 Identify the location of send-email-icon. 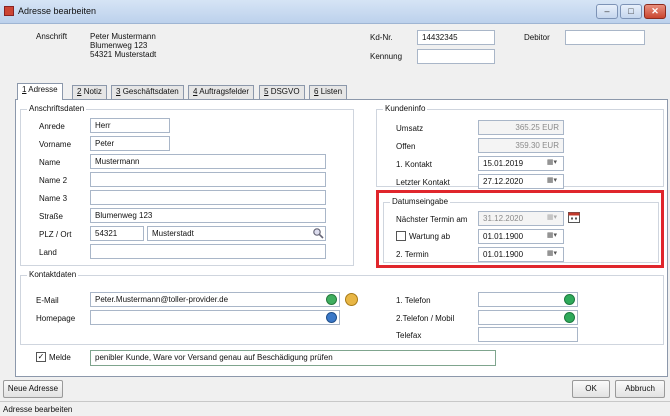
(331, 299).